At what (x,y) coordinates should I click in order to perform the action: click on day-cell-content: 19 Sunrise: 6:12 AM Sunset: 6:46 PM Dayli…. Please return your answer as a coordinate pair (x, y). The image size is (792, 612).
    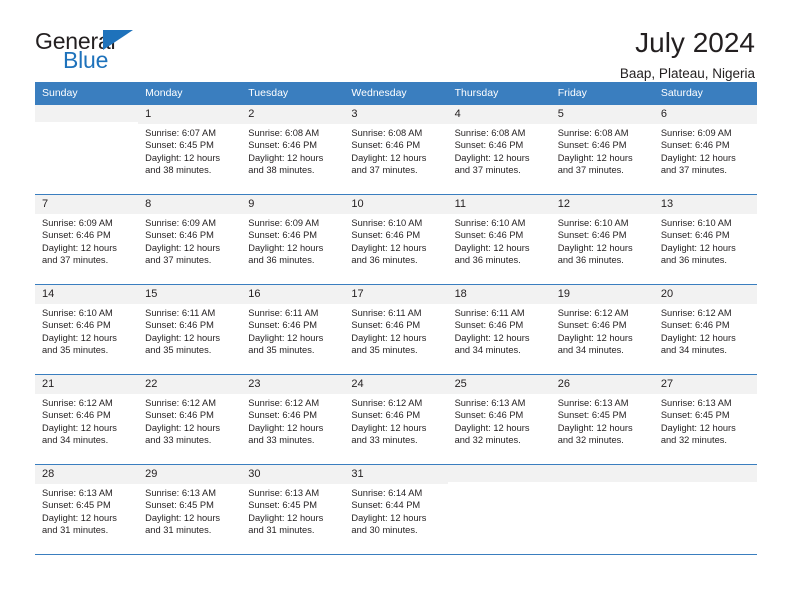
    Looking at the image, I should click on (602, 329).